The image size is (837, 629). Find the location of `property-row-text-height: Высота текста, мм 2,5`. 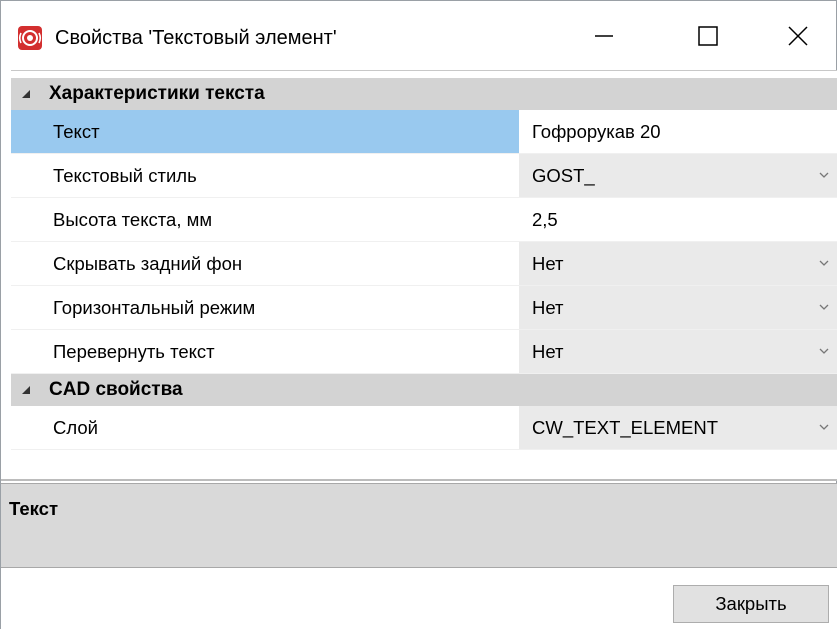

property-row-text-height: Высота текста, мм 2,5 is located at coordinates (424, 220).